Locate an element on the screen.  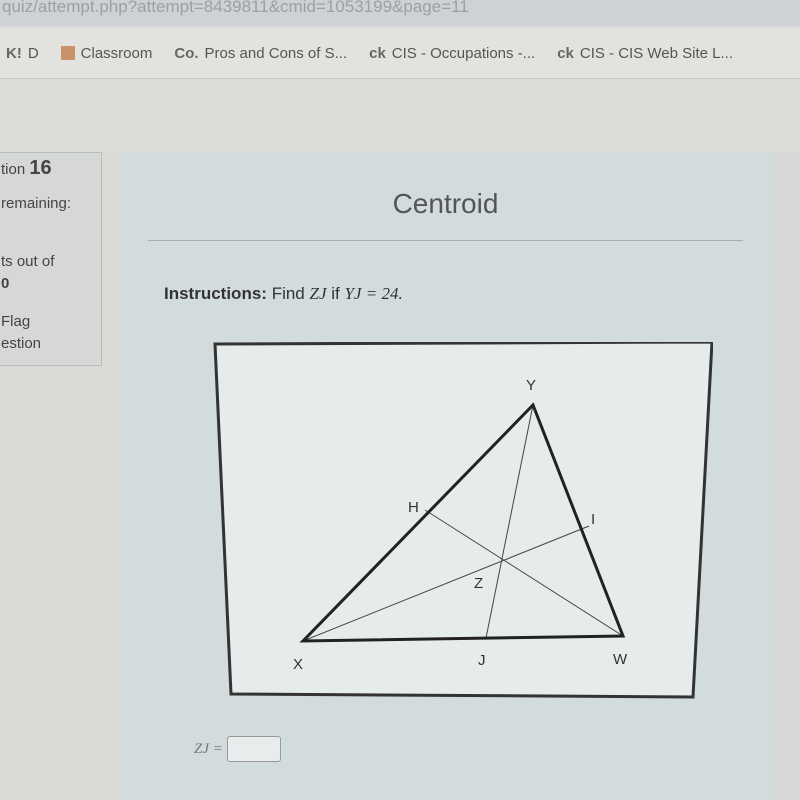
points-label: ts out of is located at coordinates (28, 261).